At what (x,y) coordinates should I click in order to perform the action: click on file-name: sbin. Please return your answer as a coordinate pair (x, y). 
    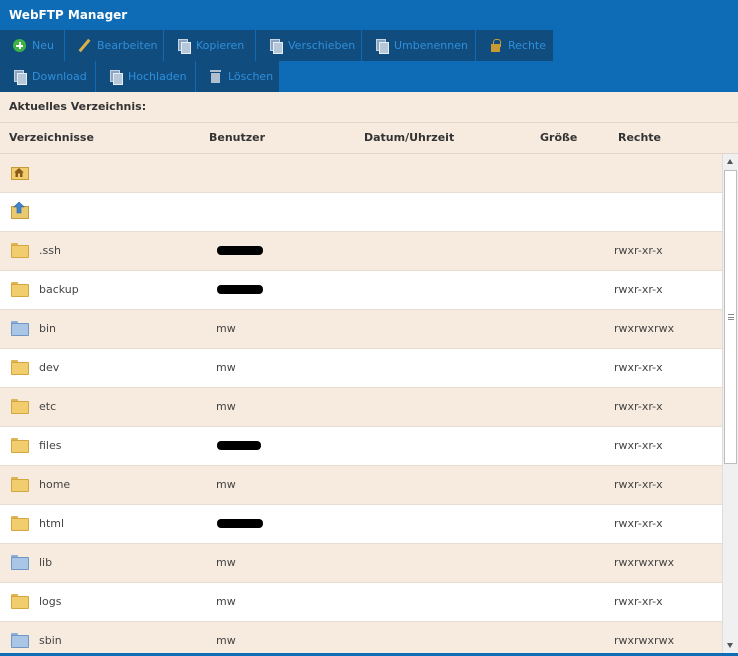
    Looking at the image, I should click on (50, 637).